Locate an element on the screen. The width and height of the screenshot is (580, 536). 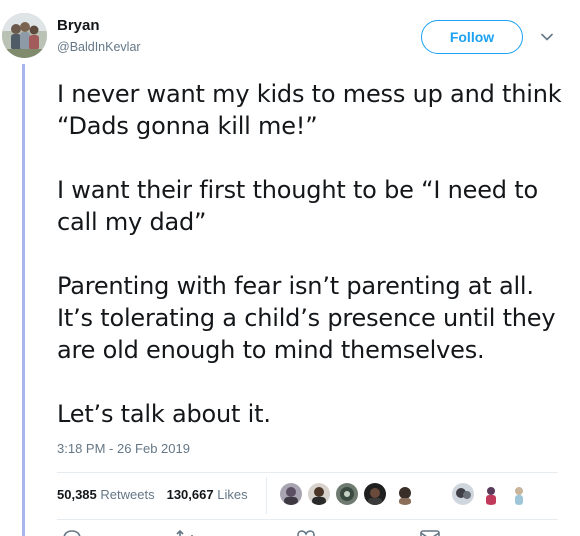
tweet-actions is located at coordinates (307, 532).